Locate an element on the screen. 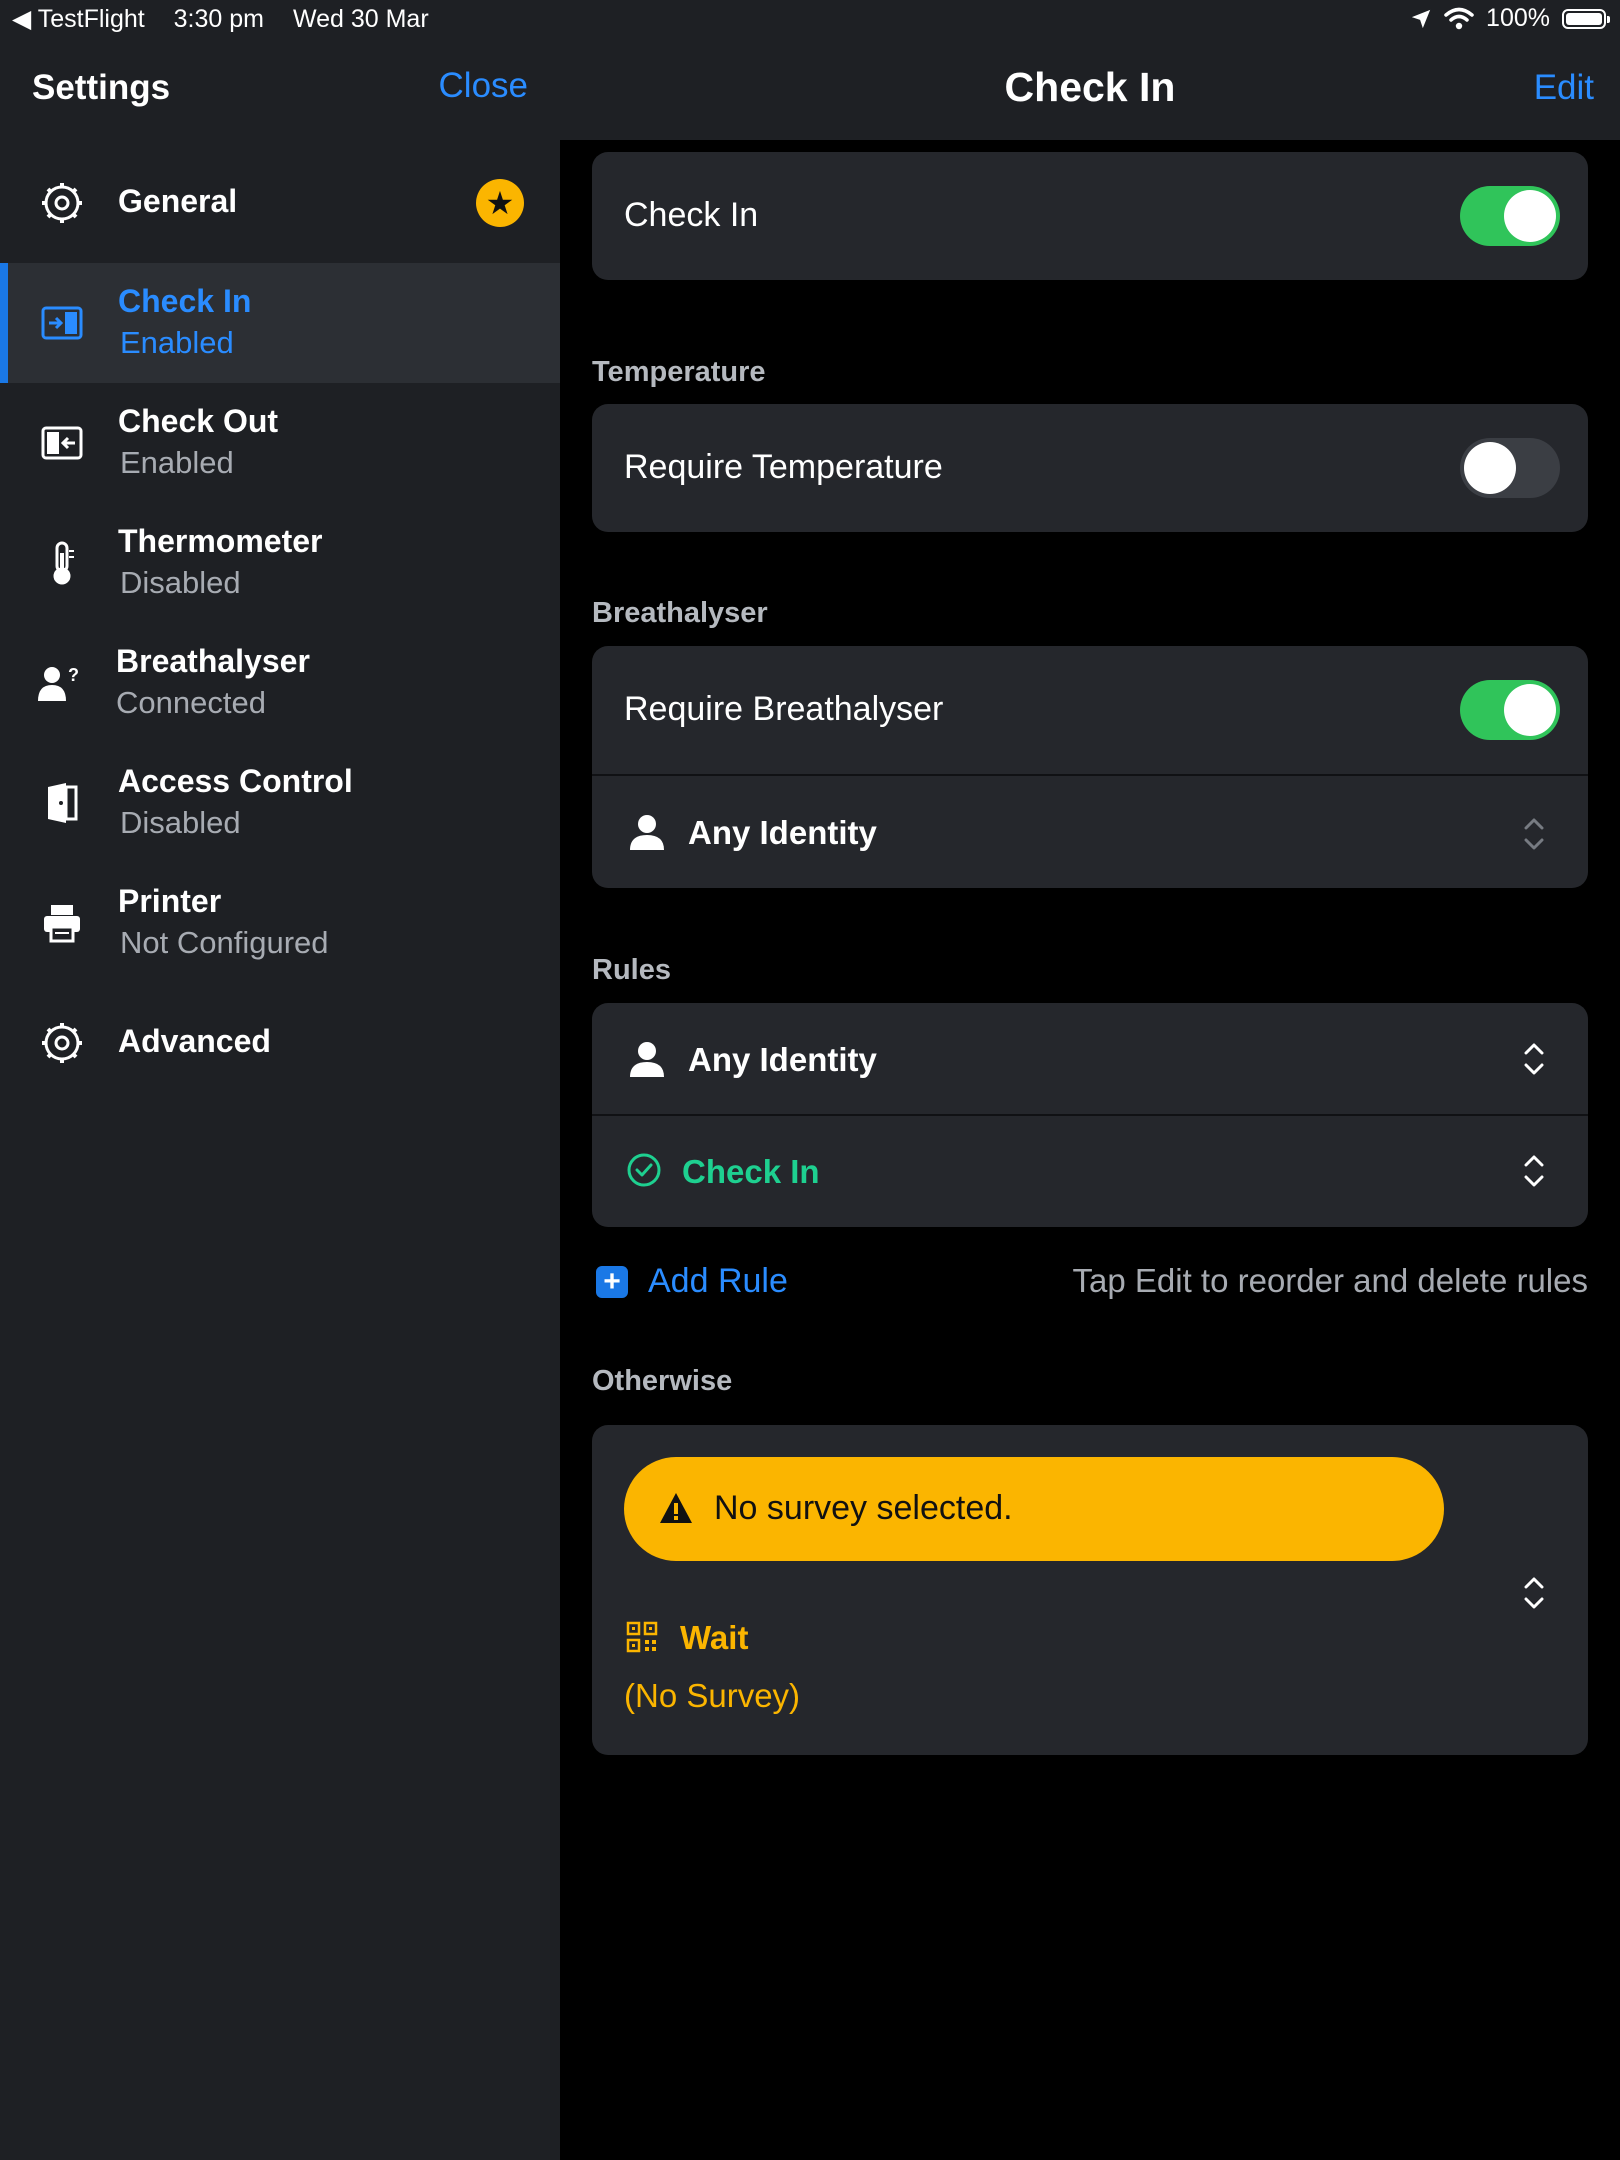 This screenshot has width=1620, height=2160. status-left: ◀ TestFlight 3:30 pm Wed 30 Mar is located at coordinates (231, 19).